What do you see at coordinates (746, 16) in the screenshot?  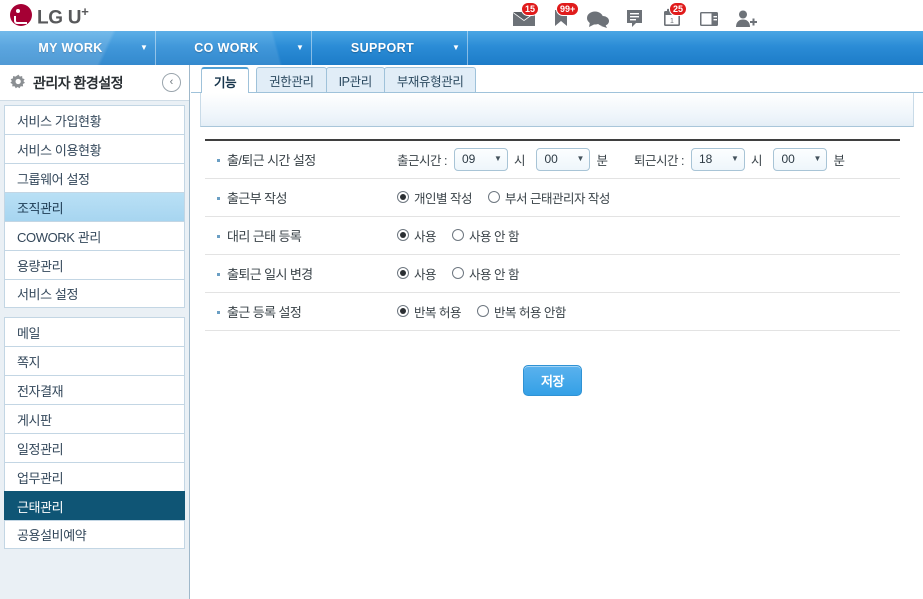 I see `add-user-icon` at bounding box center [746, 16].